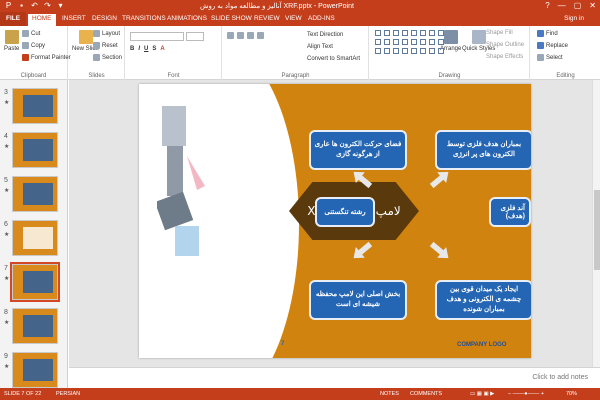 The image size is (600, 400). I want to click on tab-home: HOME, so click(42, 20).